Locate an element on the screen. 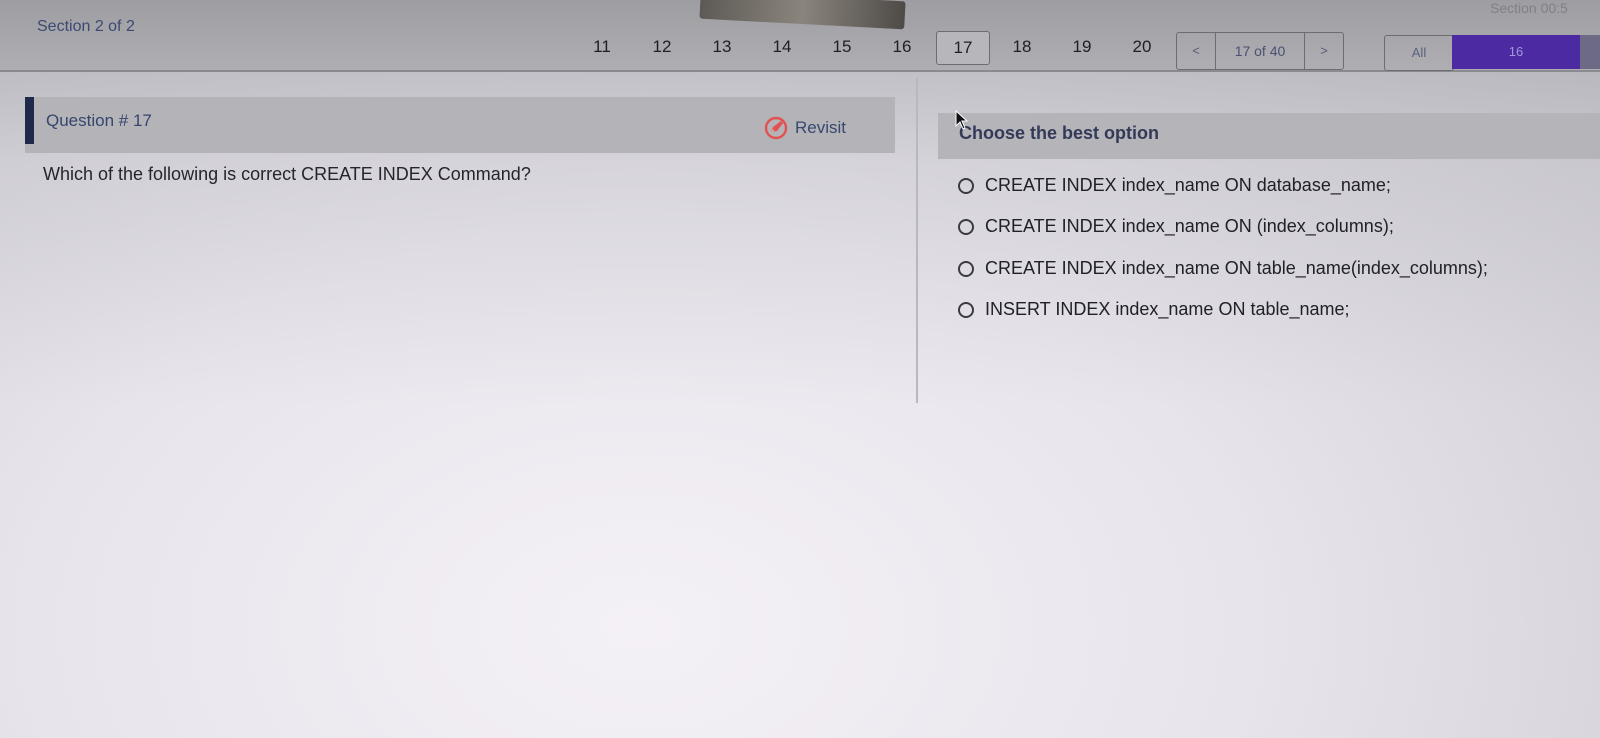  section-timer: Section 00:5 is located at coordinates (1529, 8).